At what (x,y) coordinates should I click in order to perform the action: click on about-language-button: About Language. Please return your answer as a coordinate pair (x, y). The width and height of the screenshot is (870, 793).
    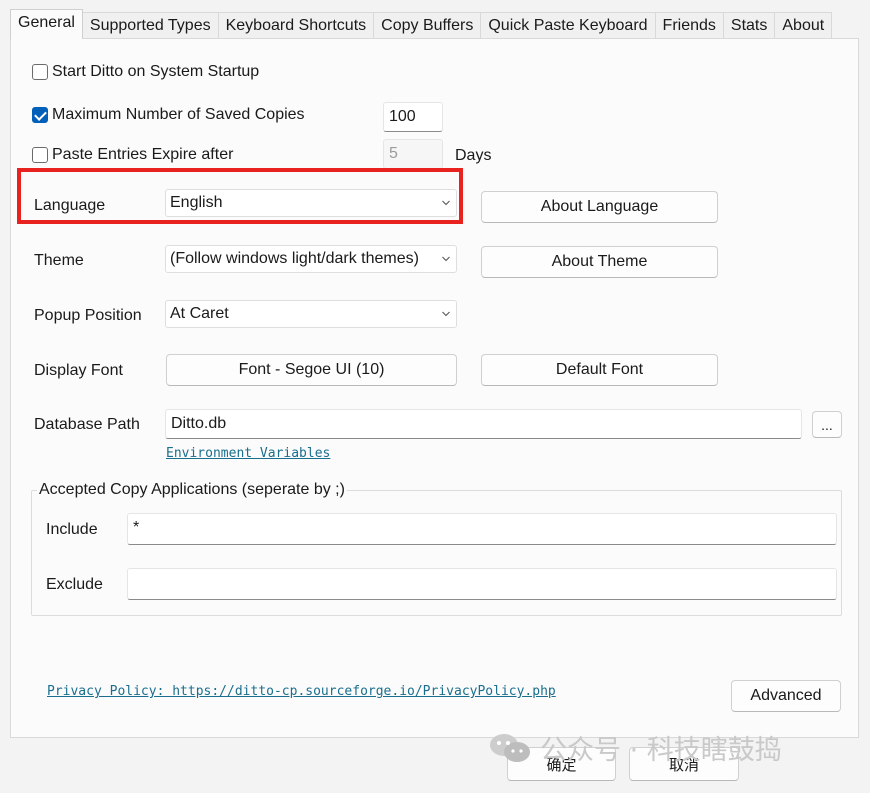
    Looking at the image, I should click on (599, 207).